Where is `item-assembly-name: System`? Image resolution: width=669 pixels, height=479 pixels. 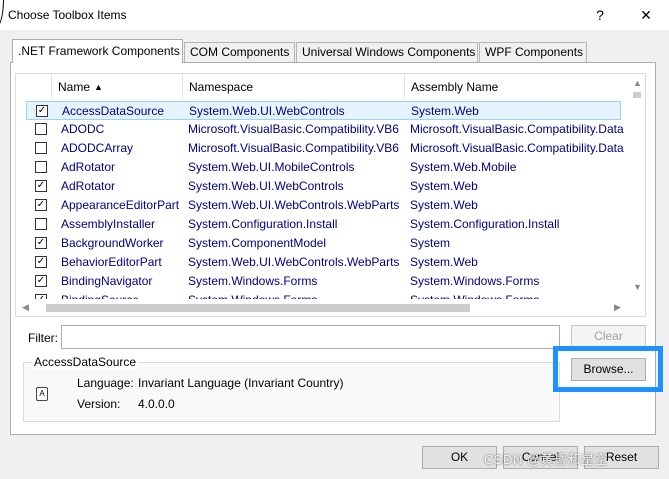
item-assembly-name: System is located at coordinates (430, 243).